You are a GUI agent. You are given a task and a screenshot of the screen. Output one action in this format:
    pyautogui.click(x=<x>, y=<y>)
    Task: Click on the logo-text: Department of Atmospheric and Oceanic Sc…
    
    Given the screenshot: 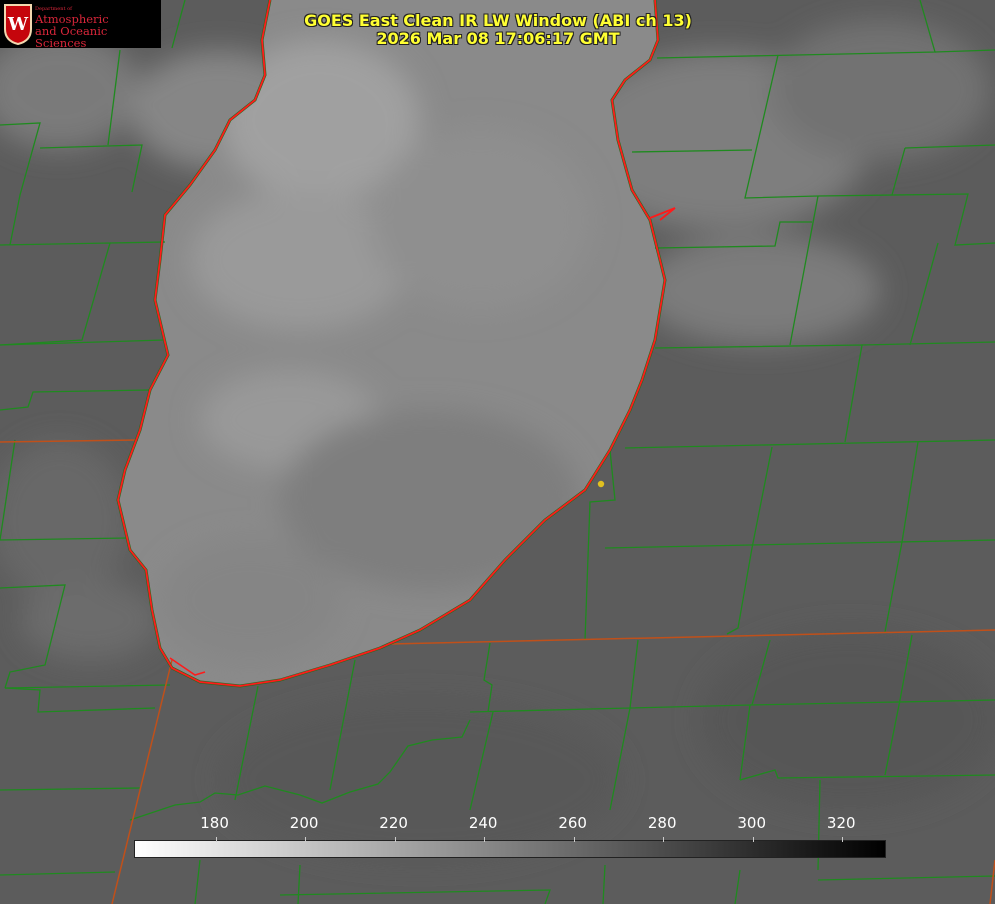 What is the action you would take?
    pyautogui.click(x=98, y=28)
    